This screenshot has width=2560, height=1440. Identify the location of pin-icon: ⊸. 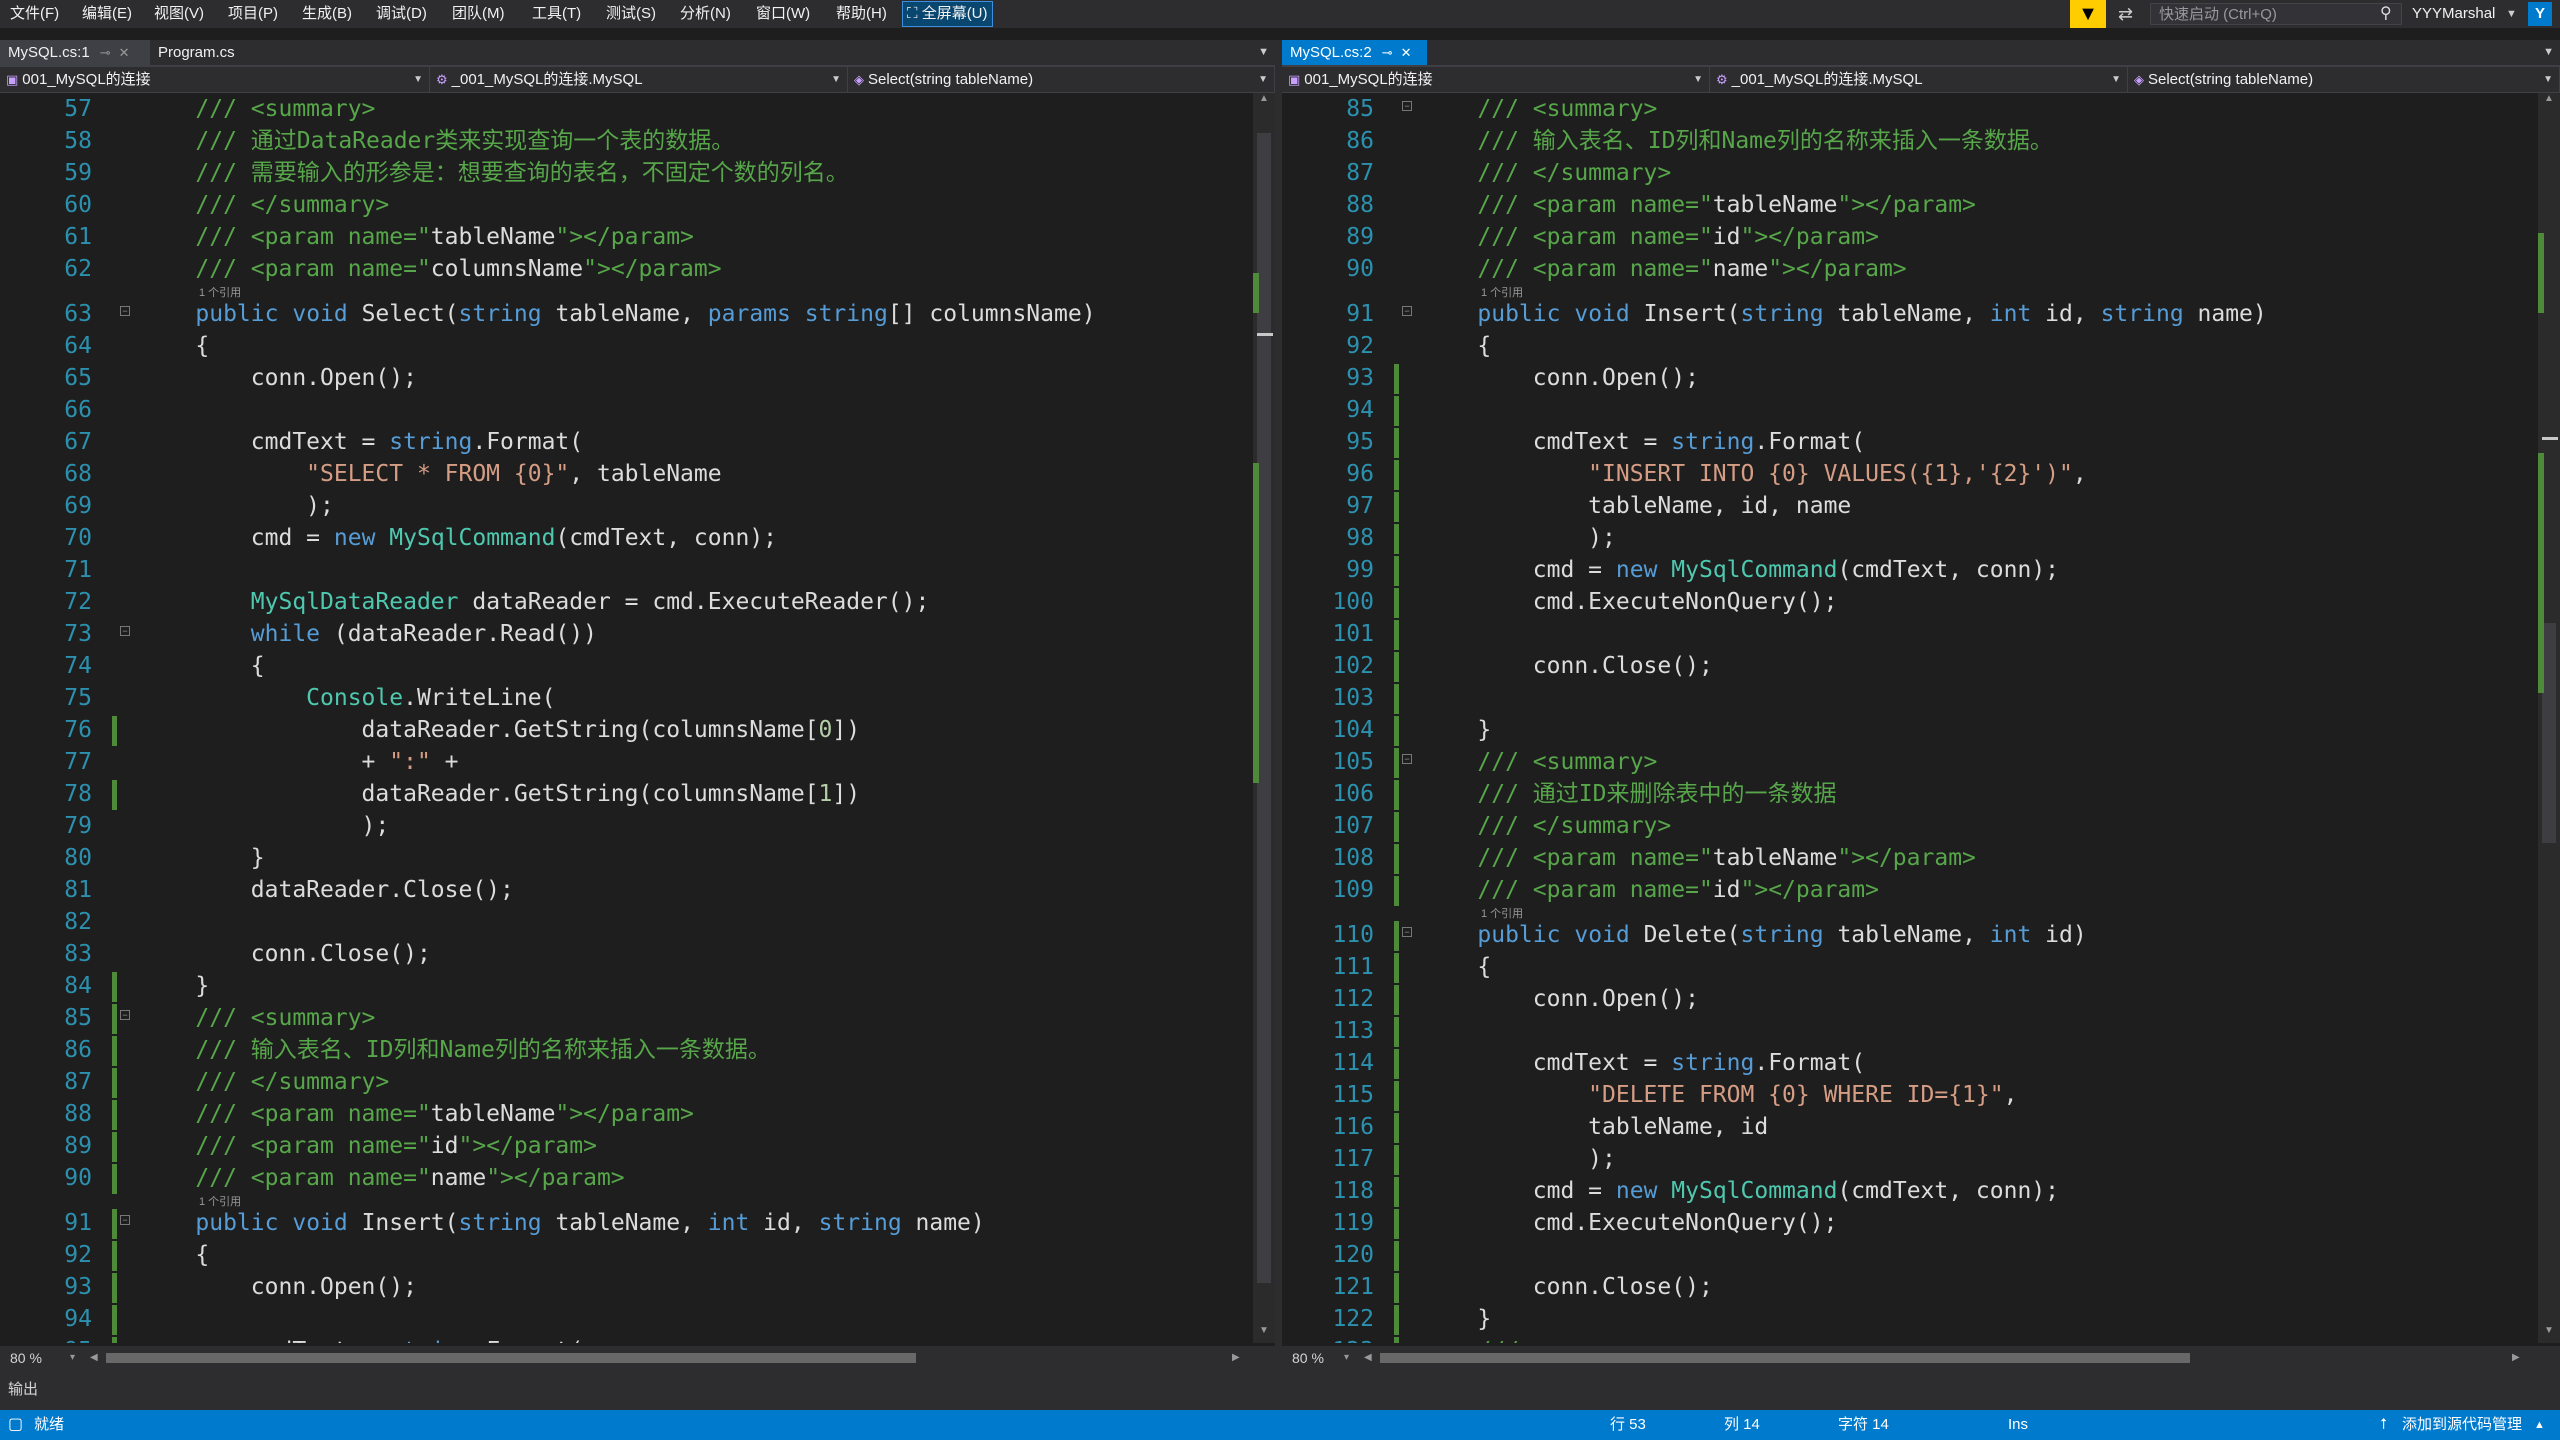
(1387, 52).